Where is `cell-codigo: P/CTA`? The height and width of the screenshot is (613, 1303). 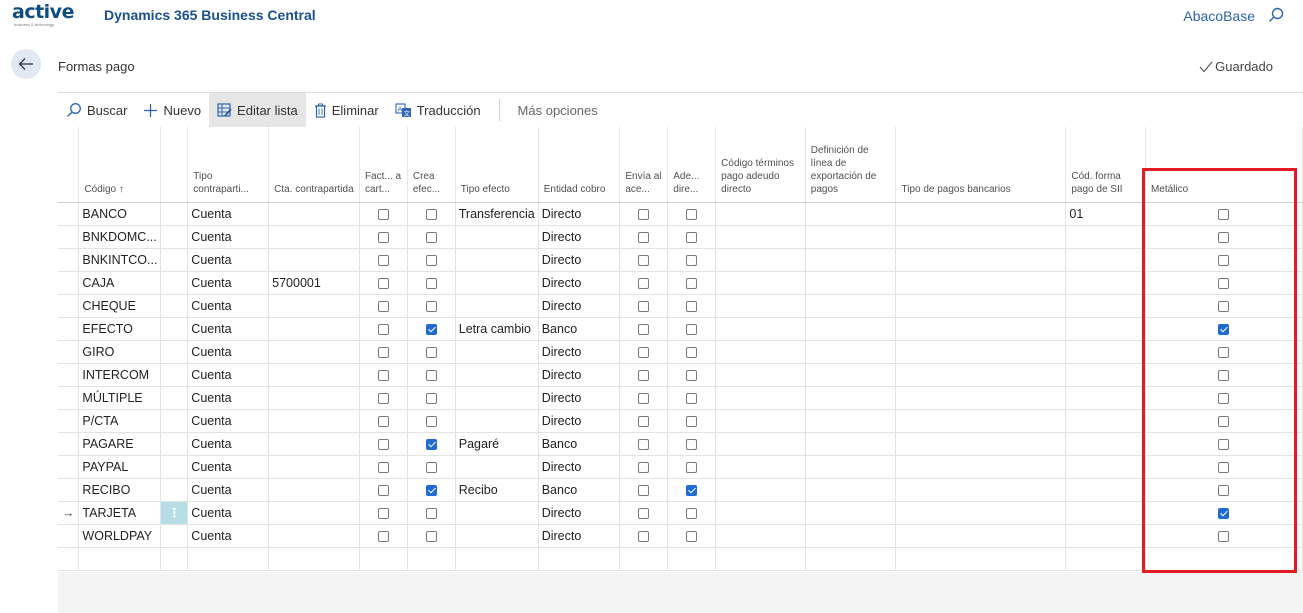 cell-codigo: P/CTA is located at coordinates (120, 421).